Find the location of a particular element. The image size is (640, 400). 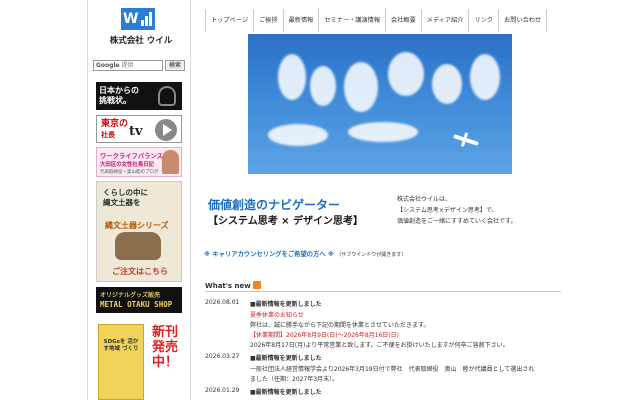

nav-links: リンク is located at coordinates (483, 20).